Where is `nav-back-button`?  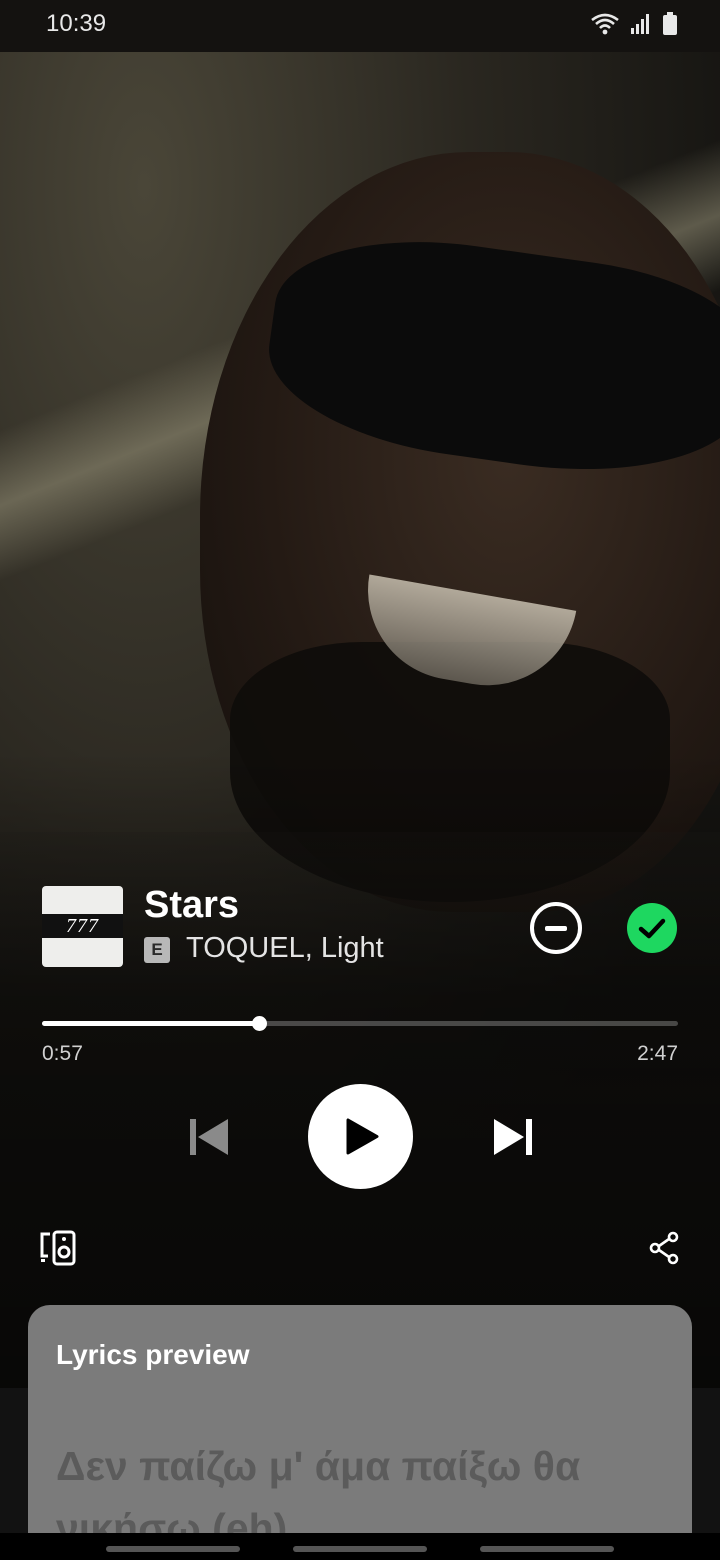 nav-back-button is located at coordinates (547, 1549).